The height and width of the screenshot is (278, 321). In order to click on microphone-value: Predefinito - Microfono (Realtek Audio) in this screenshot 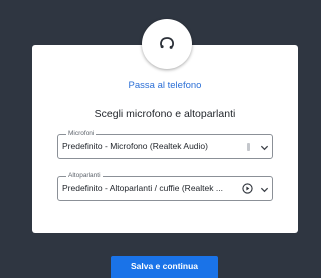, I will do `click(135, 146)`.